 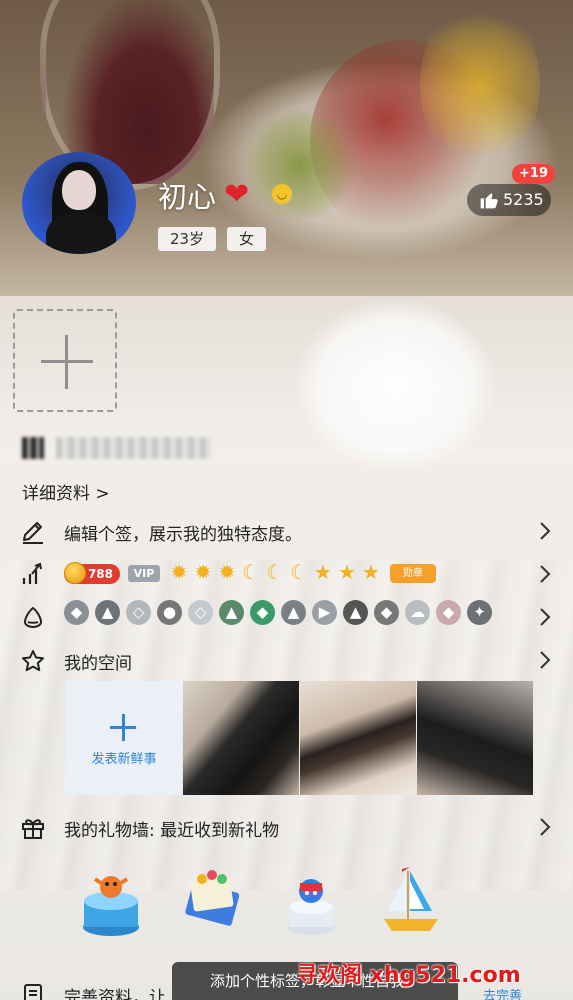 What do you see at coordinates (169, 612) in the screenshot?
I see `medal-icon: ●` at bounding box center [169, 612].